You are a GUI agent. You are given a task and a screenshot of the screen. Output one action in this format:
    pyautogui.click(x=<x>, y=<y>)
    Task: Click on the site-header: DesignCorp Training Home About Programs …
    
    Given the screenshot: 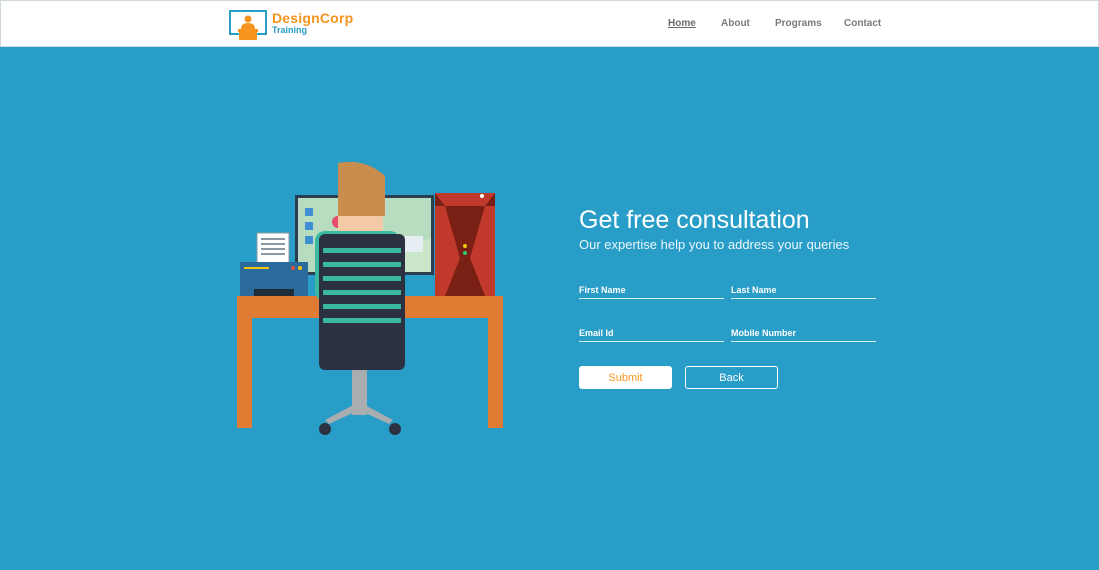 What is the action you would take?
    pyautogui.click(x=549, y=23)
    